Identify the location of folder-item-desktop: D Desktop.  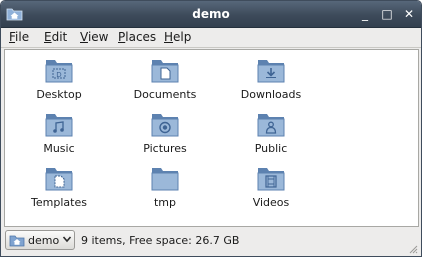
(59, 78).